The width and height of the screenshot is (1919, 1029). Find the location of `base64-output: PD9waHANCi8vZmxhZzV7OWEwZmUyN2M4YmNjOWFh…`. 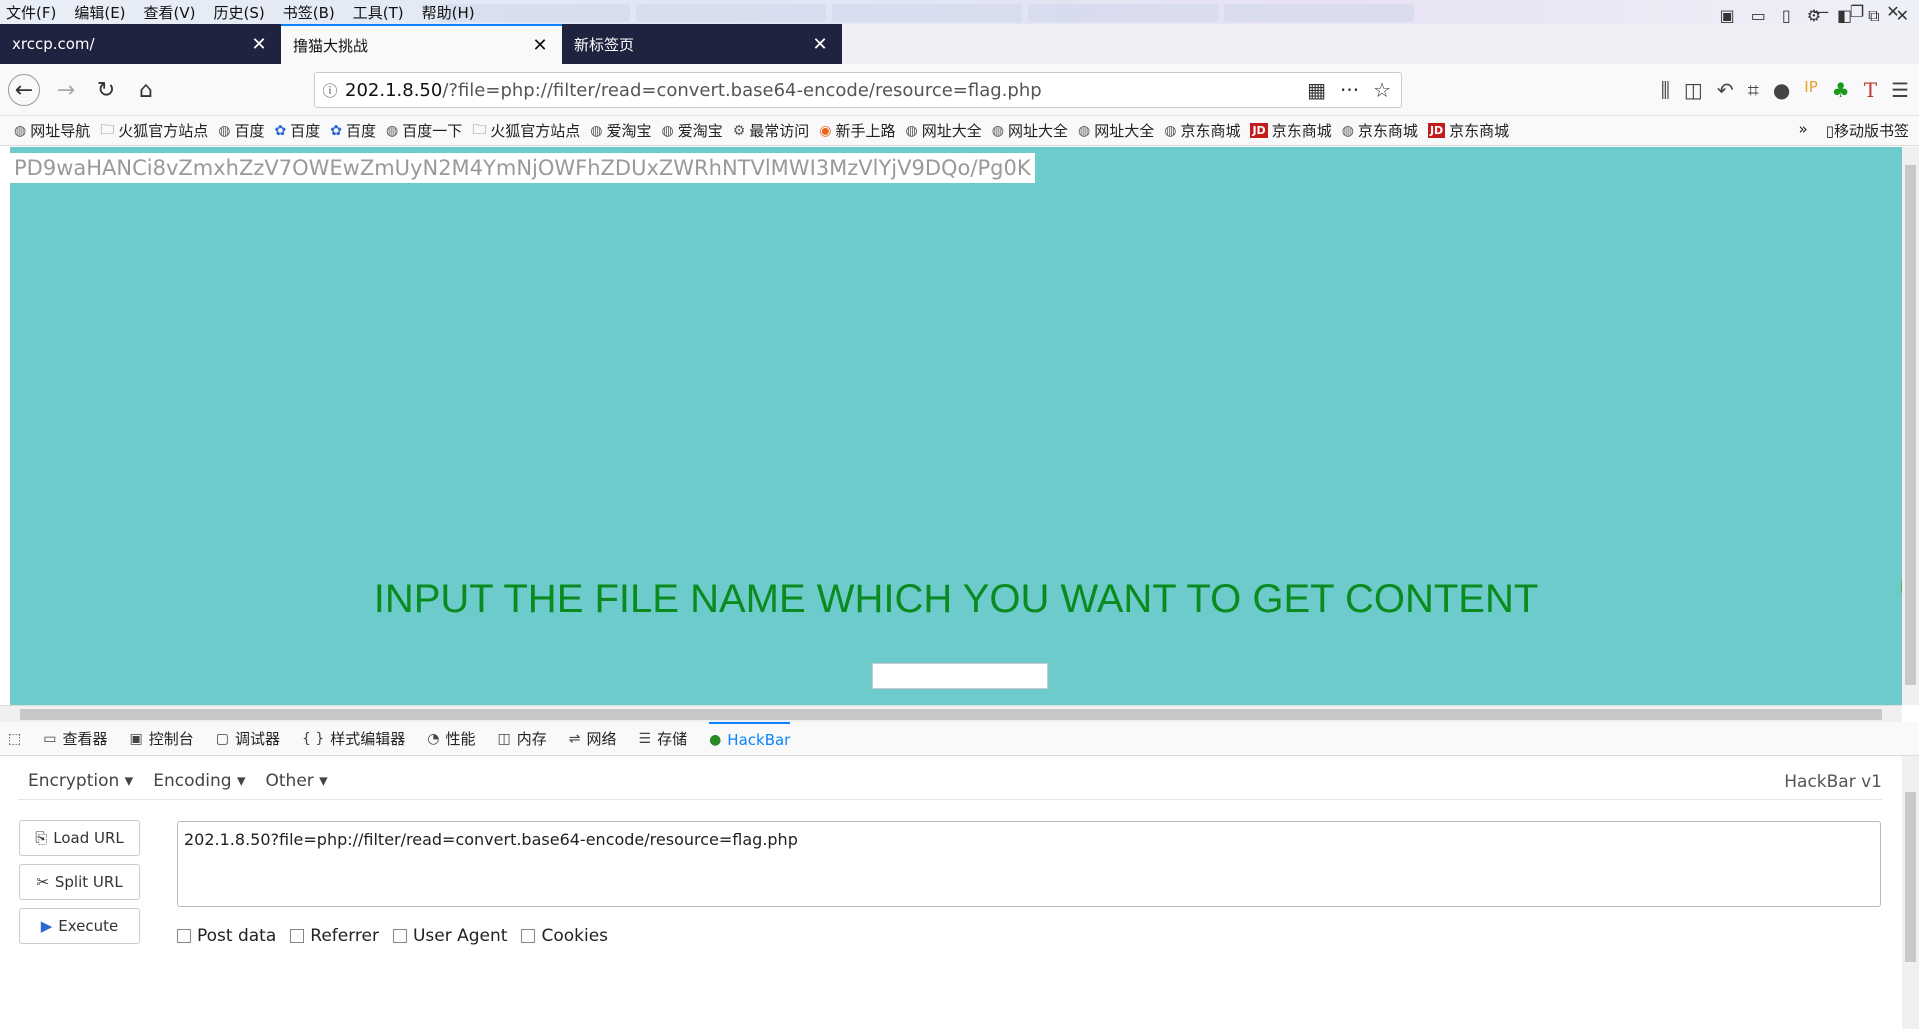

base64-output: PD9waHANCi8vZmxhZzV7OWEwZmUyN2M4YmNjOWFh… is located at coordinates (522, 168).